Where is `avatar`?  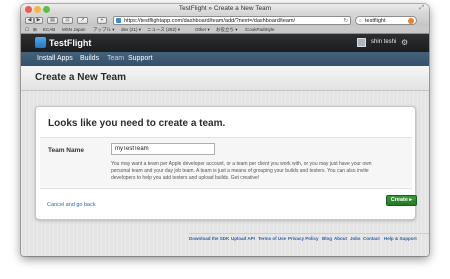 avatar is located at coordinates (361, 42).